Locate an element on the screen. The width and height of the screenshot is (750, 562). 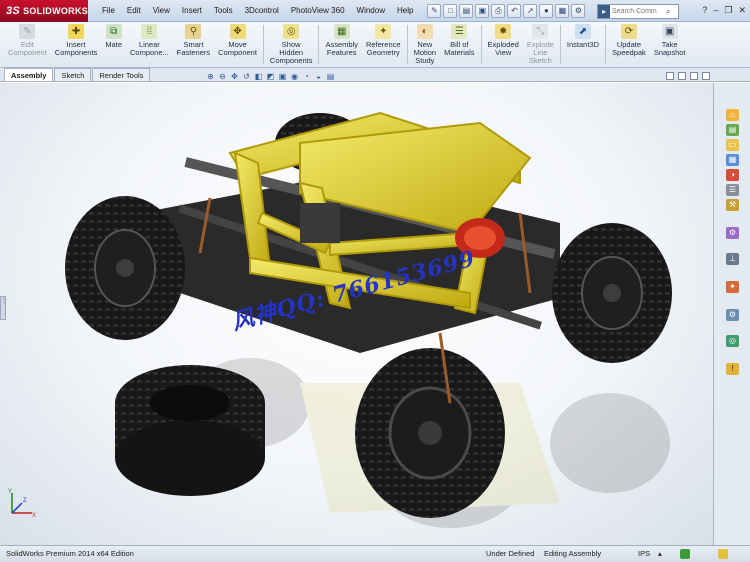
edit-appearance-icon: ◔ is located at coordinates (306, 76).